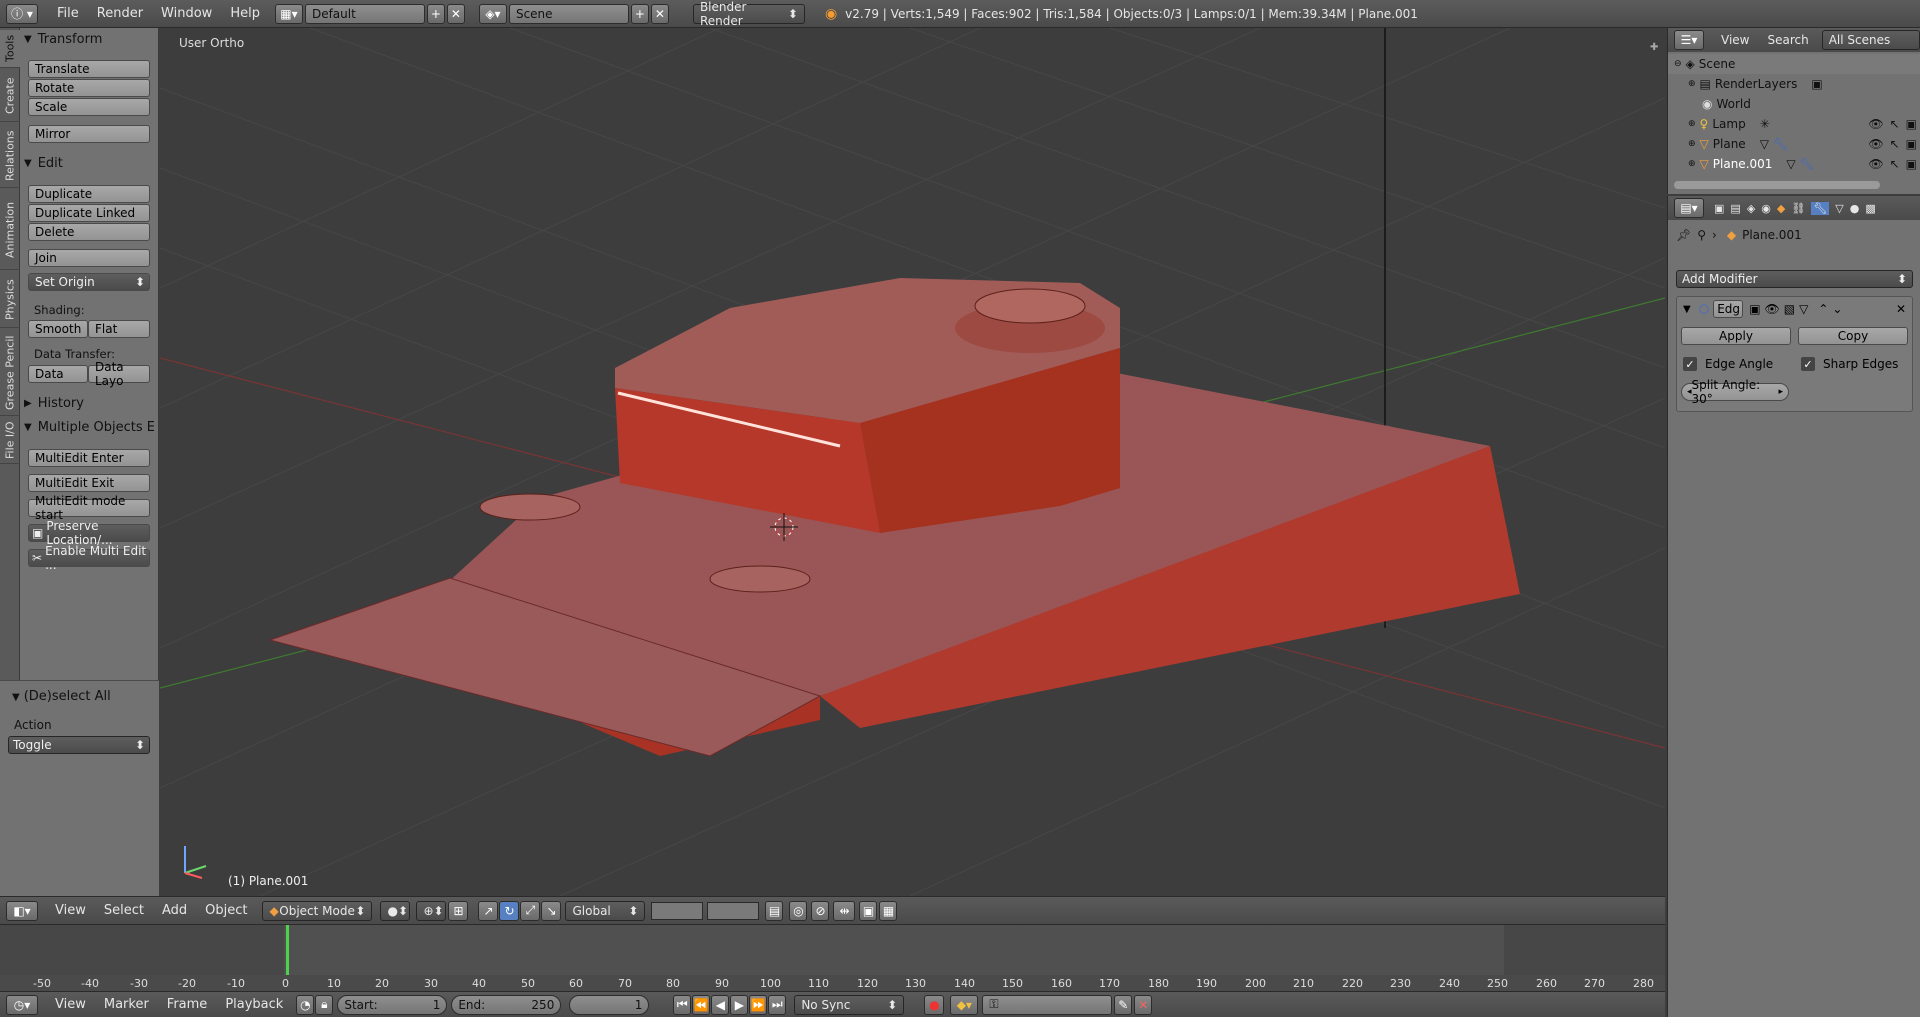 The width and height of the screenshot is (1920, 1017). Describe the element at coordinates (89, 88) in the screenshot. I see `rotate-button: Rotate` at that location.